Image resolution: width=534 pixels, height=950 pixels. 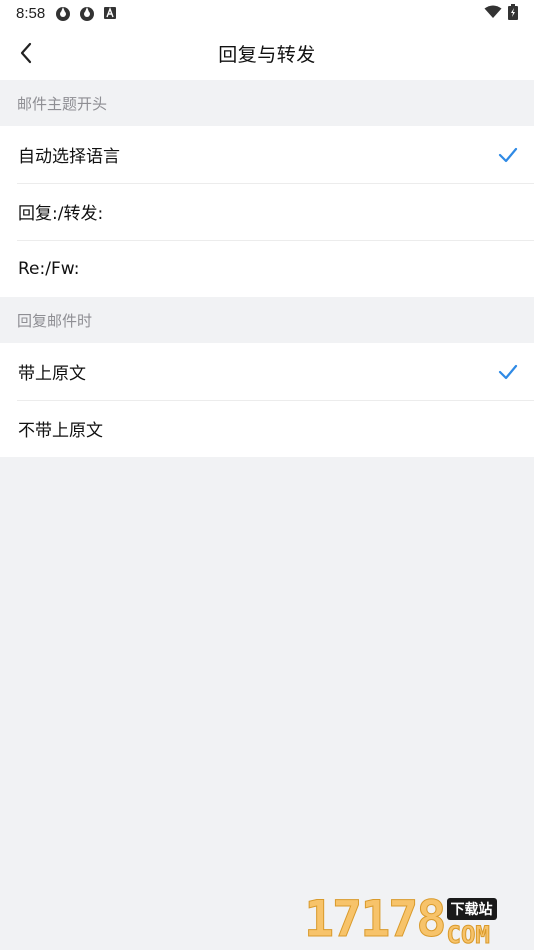 I want to click on watermark-side: 下载站 COM, so click(x=471, y=923).